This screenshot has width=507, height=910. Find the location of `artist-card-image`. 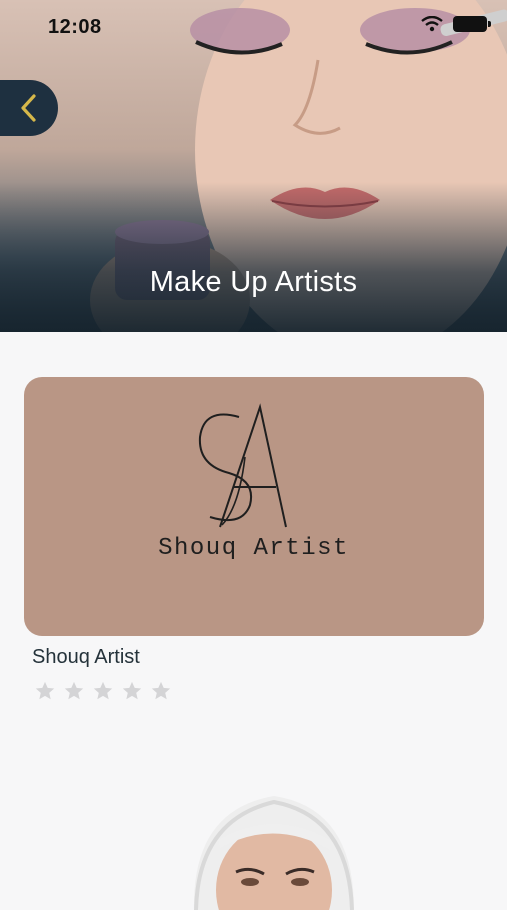

artist-card-image is located at coordinates (254, 840).